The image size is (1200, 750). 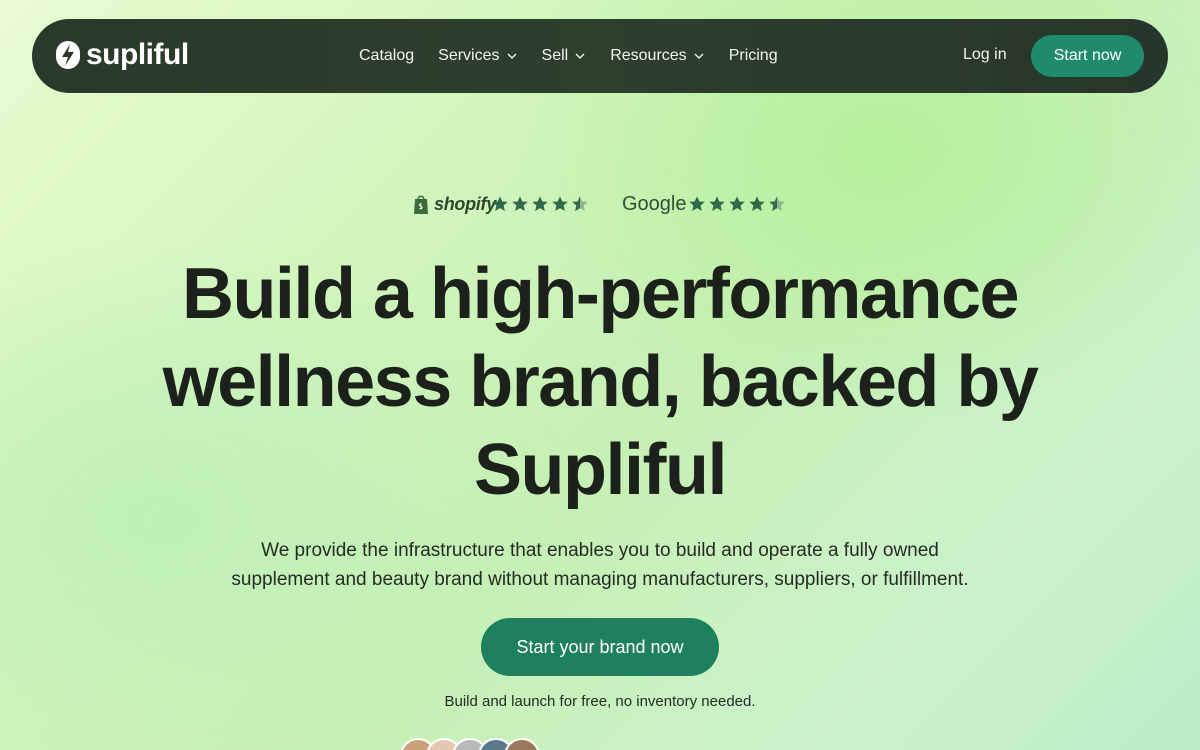 I want to click on nav-item-label: Pricing, so click(x=753, y=55).